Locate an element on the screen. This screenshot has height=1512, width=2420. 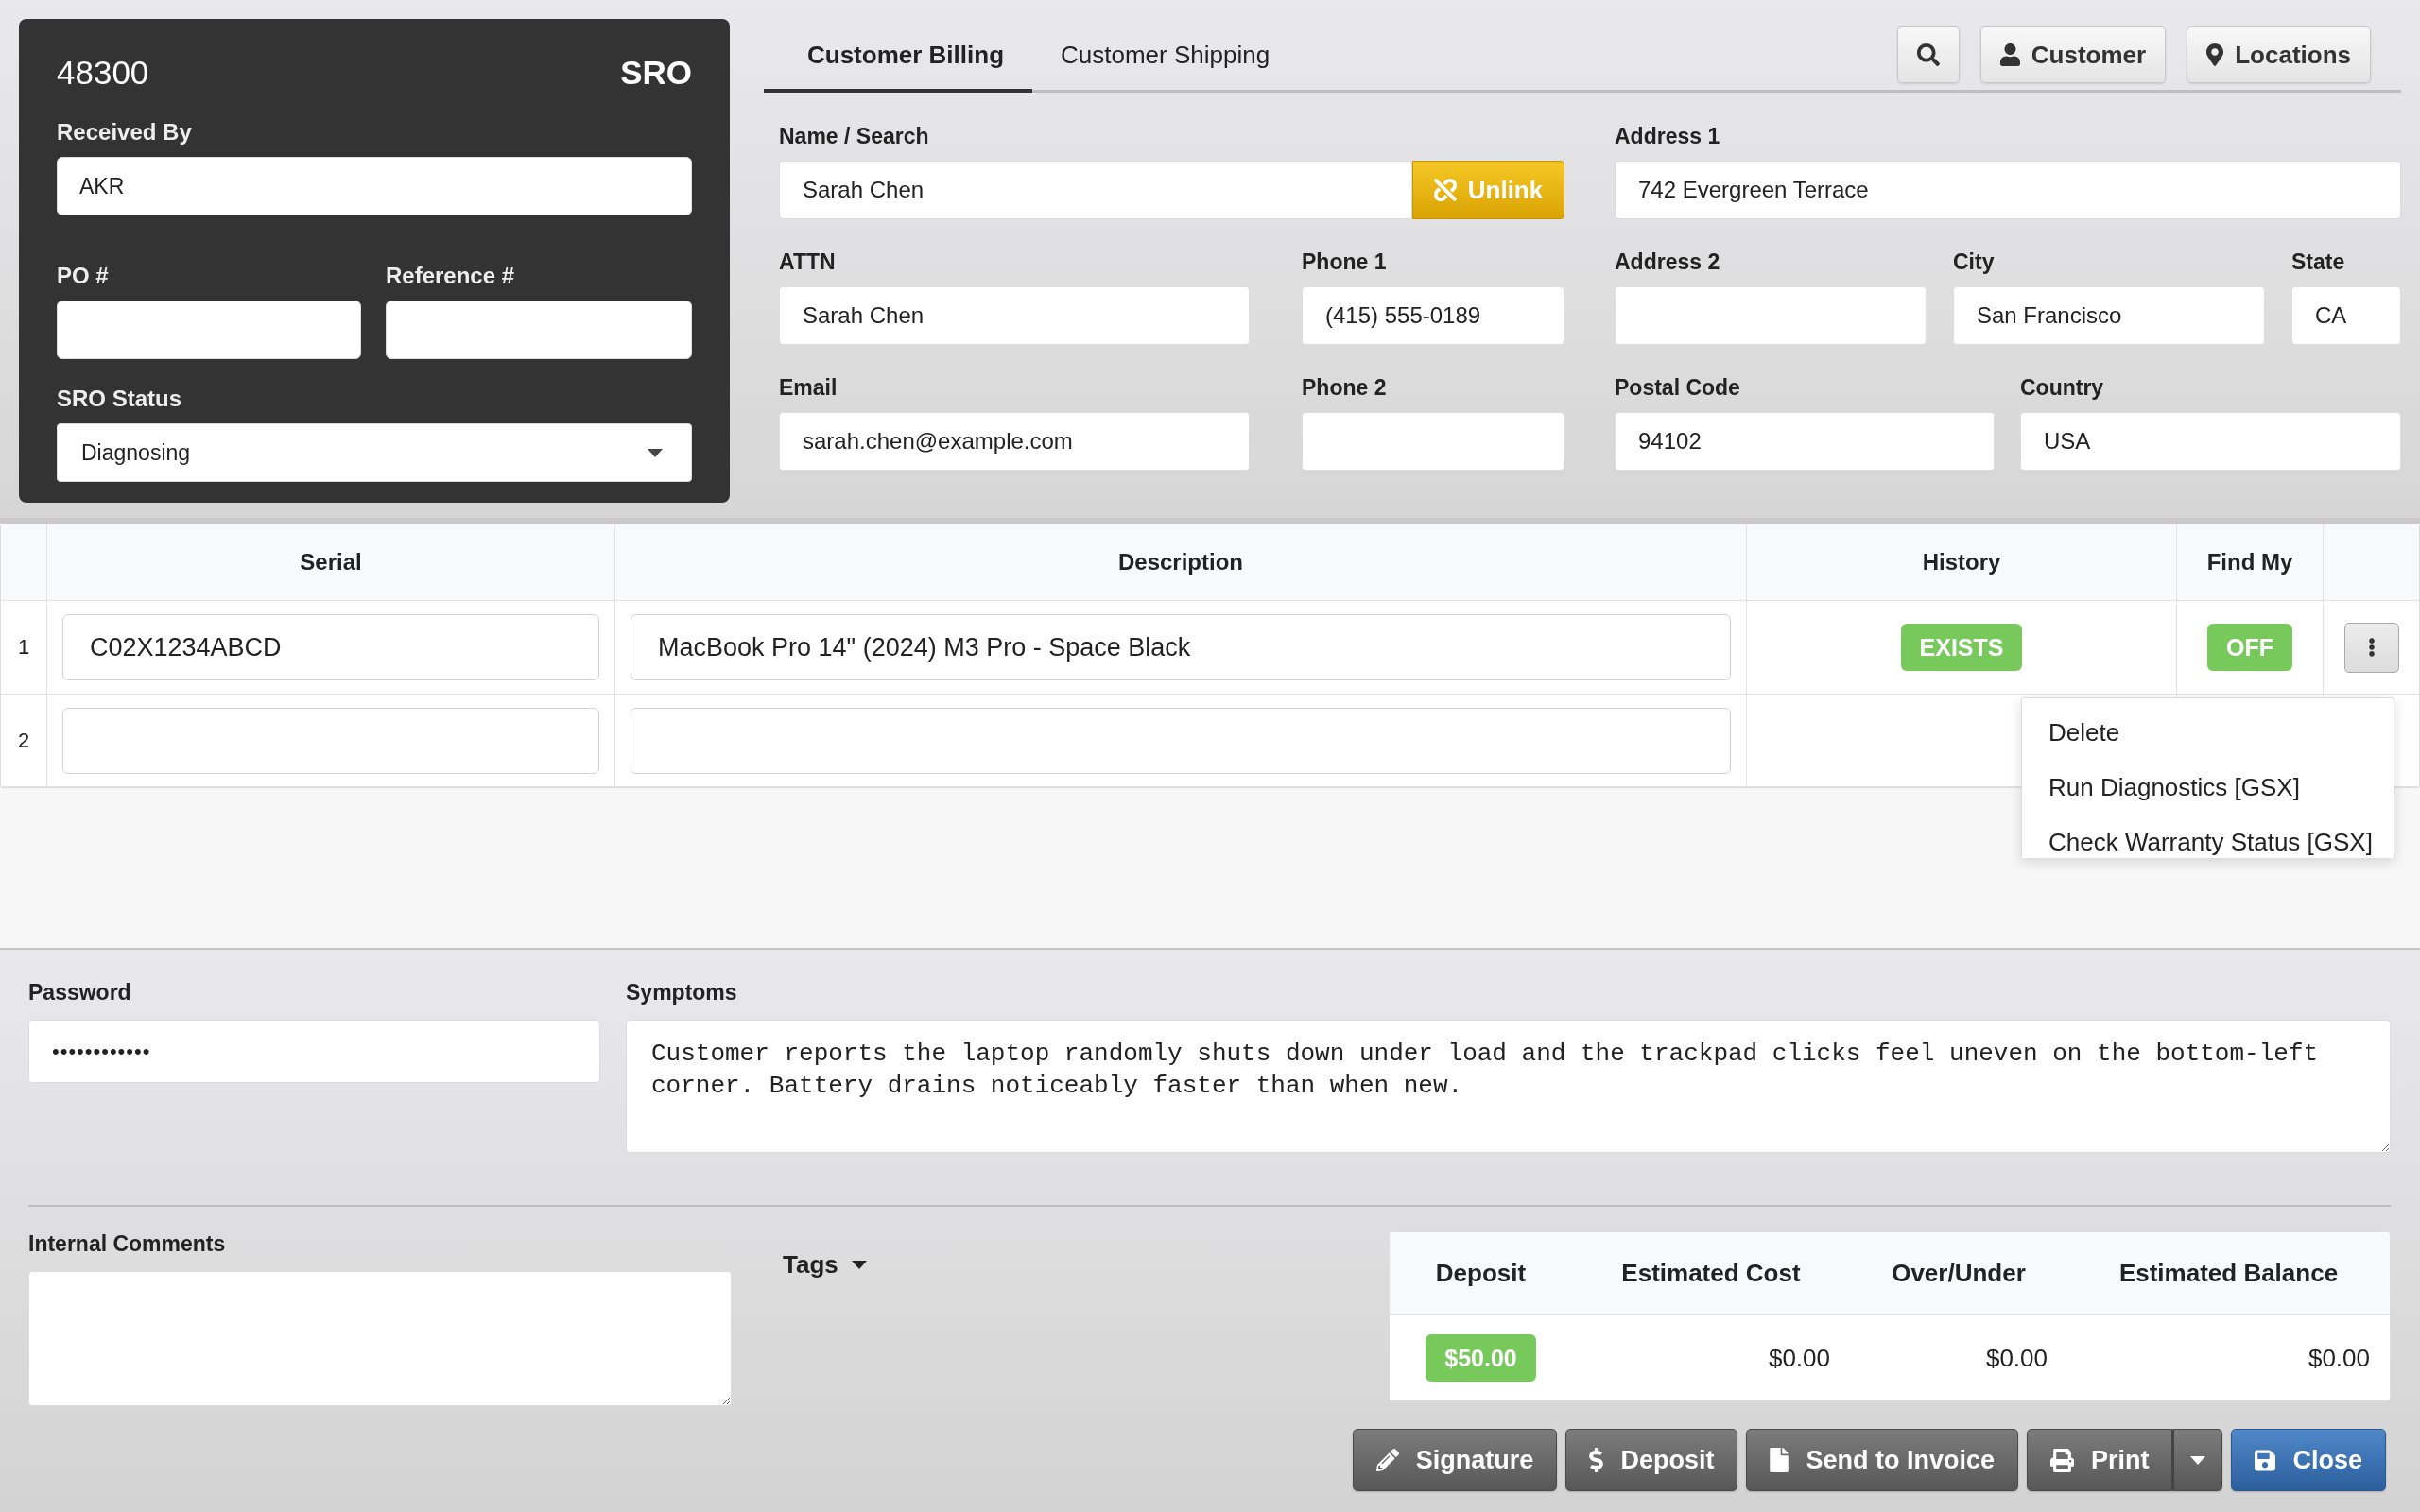
reference-number-input is located at coordinates (539, 330).